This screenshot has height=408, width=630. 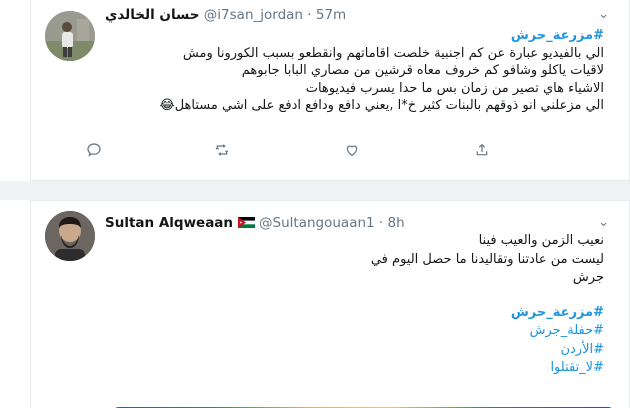 I want to click on retweet-icon, so click(x=222, y=150).